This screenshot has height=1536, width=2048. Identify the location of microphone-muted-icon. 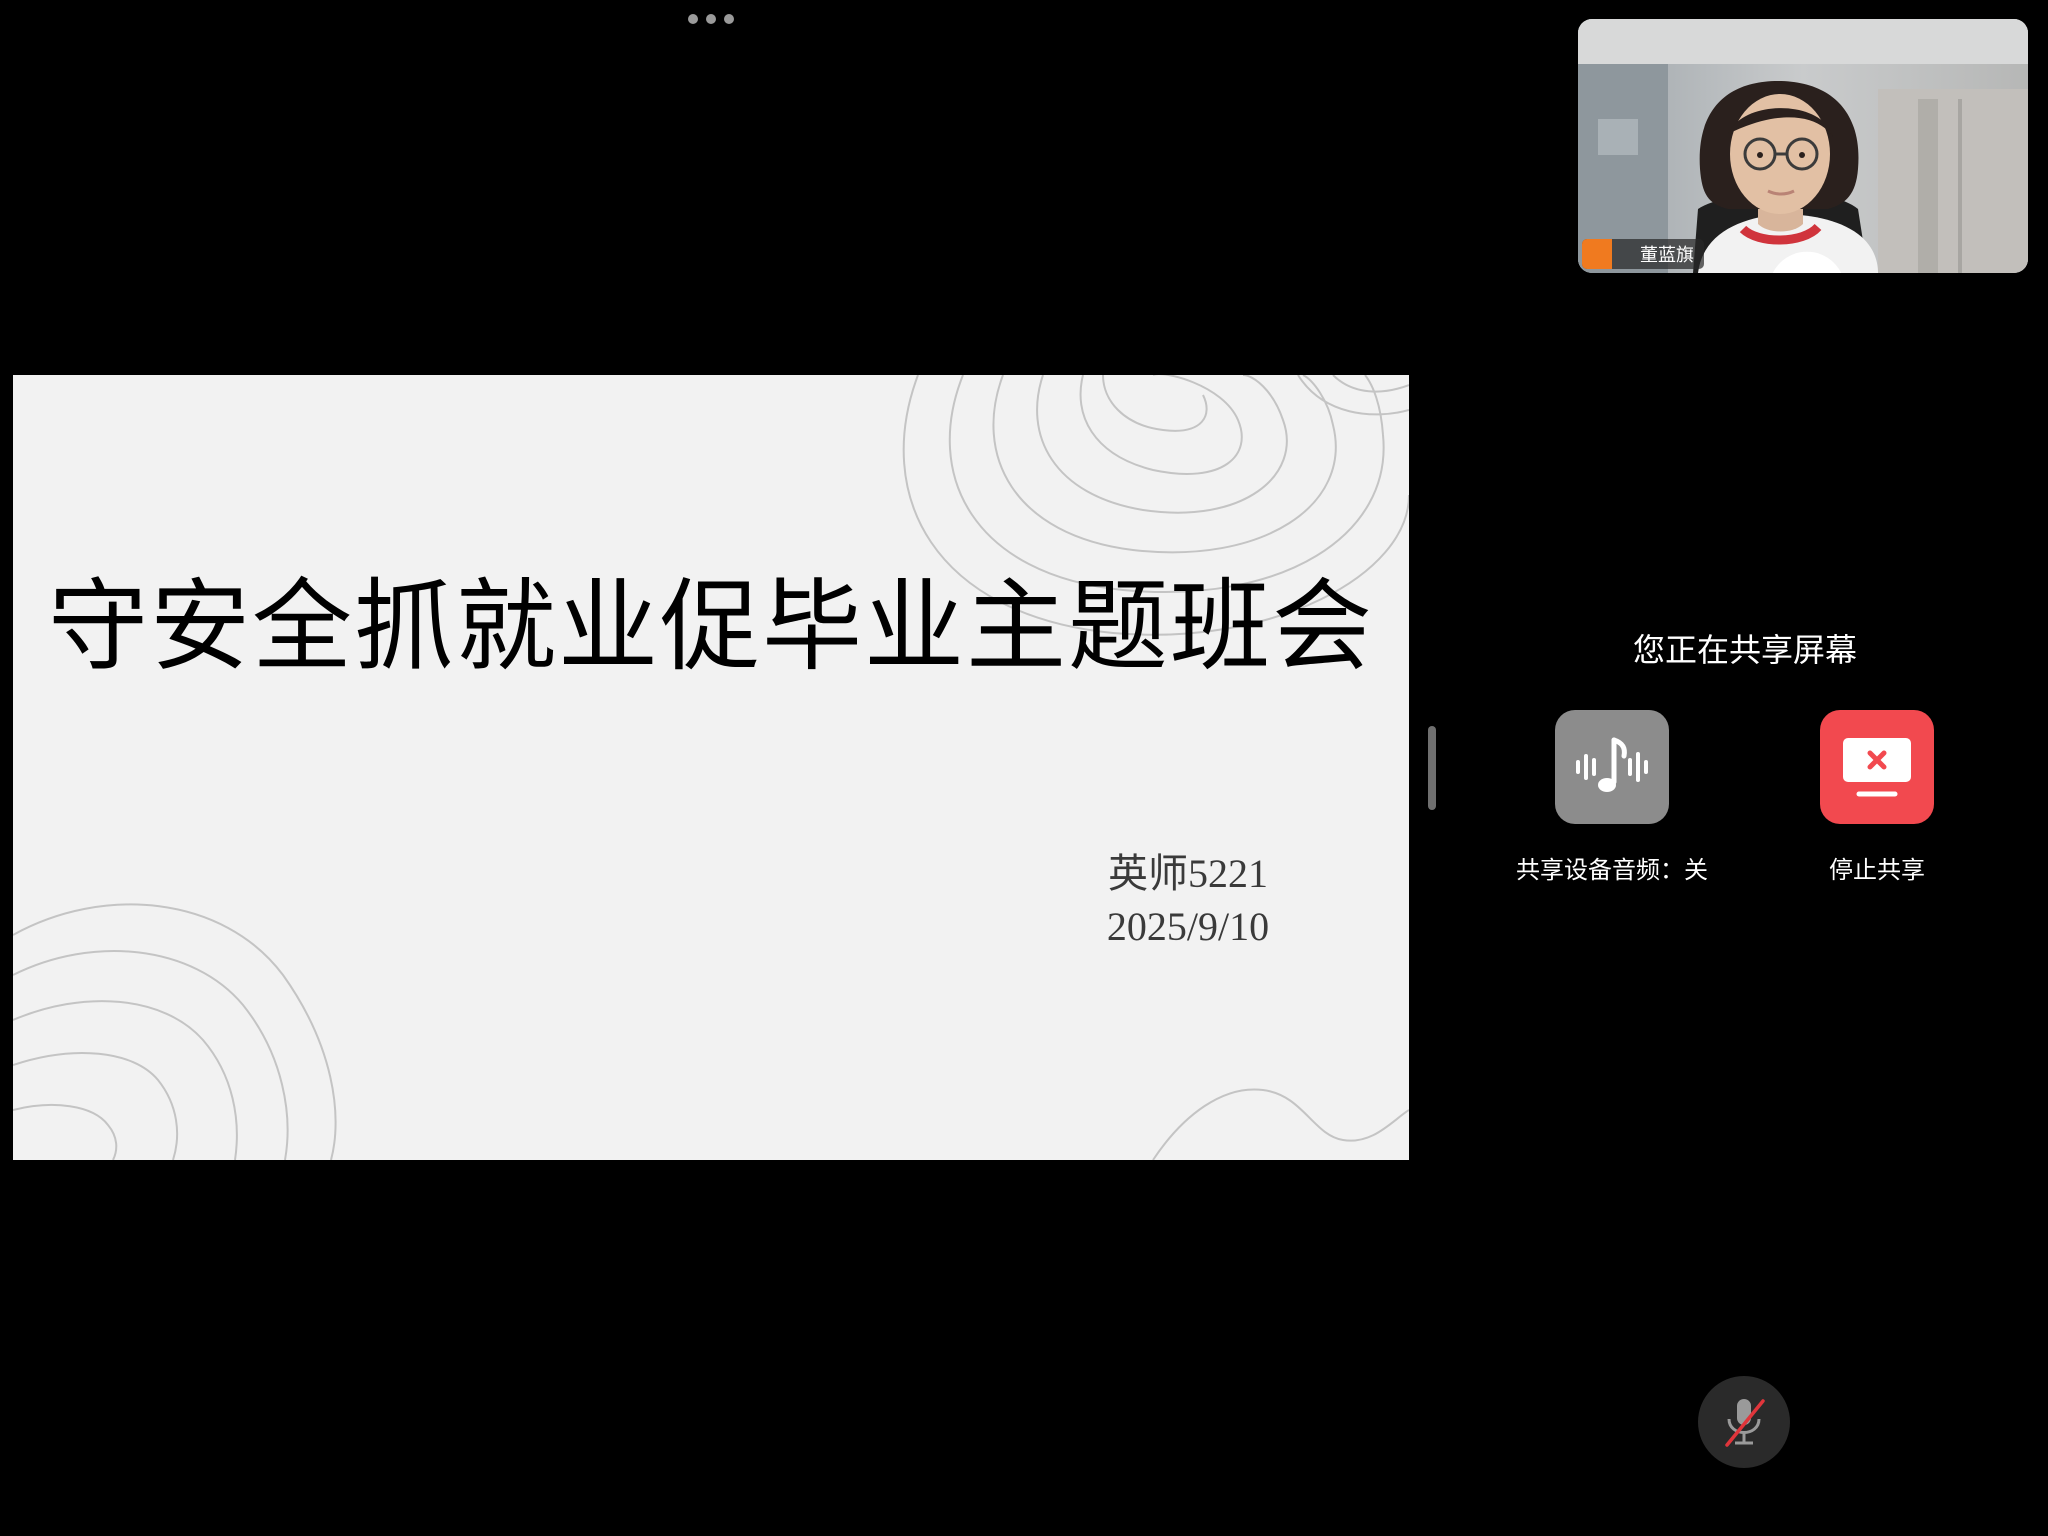
(1745, 1423).